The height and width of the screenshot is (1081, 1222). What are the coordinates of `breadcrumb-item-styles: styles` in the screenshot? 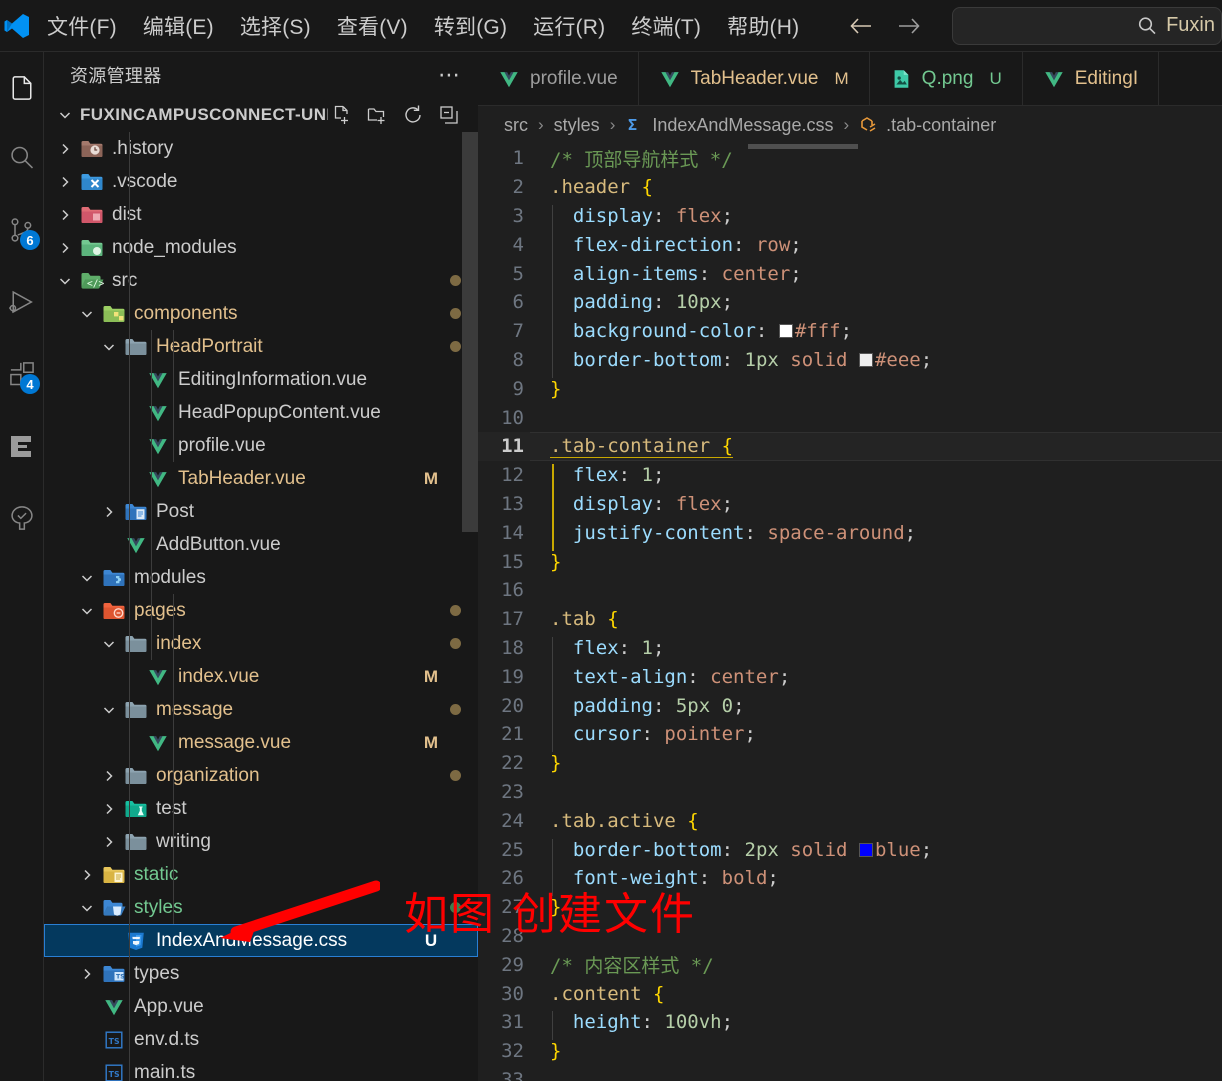 It's located at (577, 125).